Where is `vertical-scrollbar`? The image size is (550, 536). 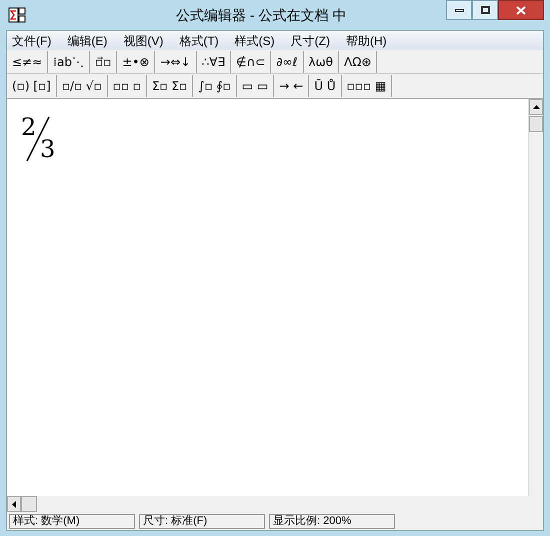 vertical-scrollbar is located at coordinates (535, 297).